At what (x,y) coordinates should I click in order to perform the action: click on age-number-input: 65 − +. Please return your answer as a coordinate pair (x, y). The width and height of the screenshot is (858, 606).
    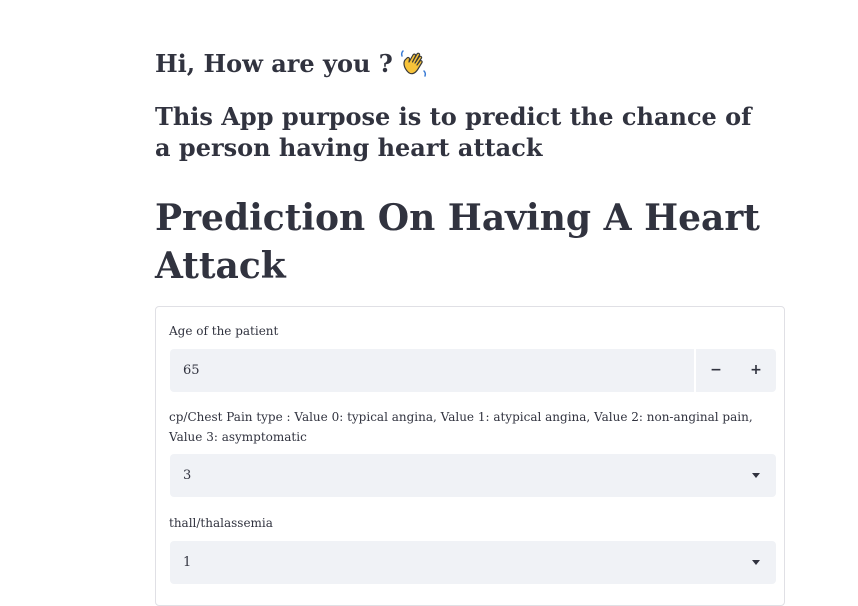
    Looking at the image, I should click on (473, 370).